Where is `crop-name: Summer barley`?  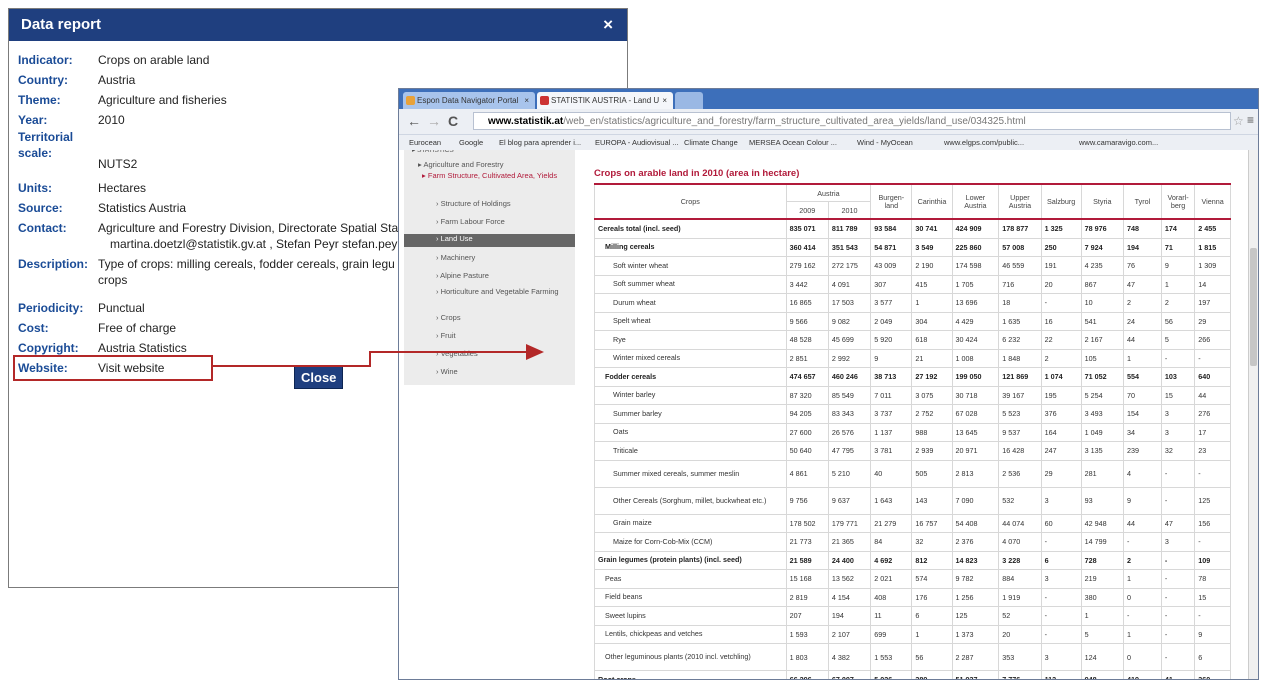 crop-name: Summer barley is located at coordinates (690, 414).